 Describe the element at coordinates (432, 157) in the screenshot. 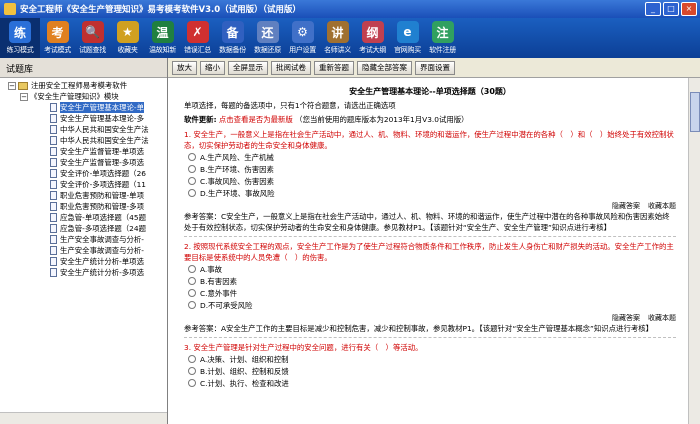

I see `answer-option: A.生产风险、生产机械` at that location.